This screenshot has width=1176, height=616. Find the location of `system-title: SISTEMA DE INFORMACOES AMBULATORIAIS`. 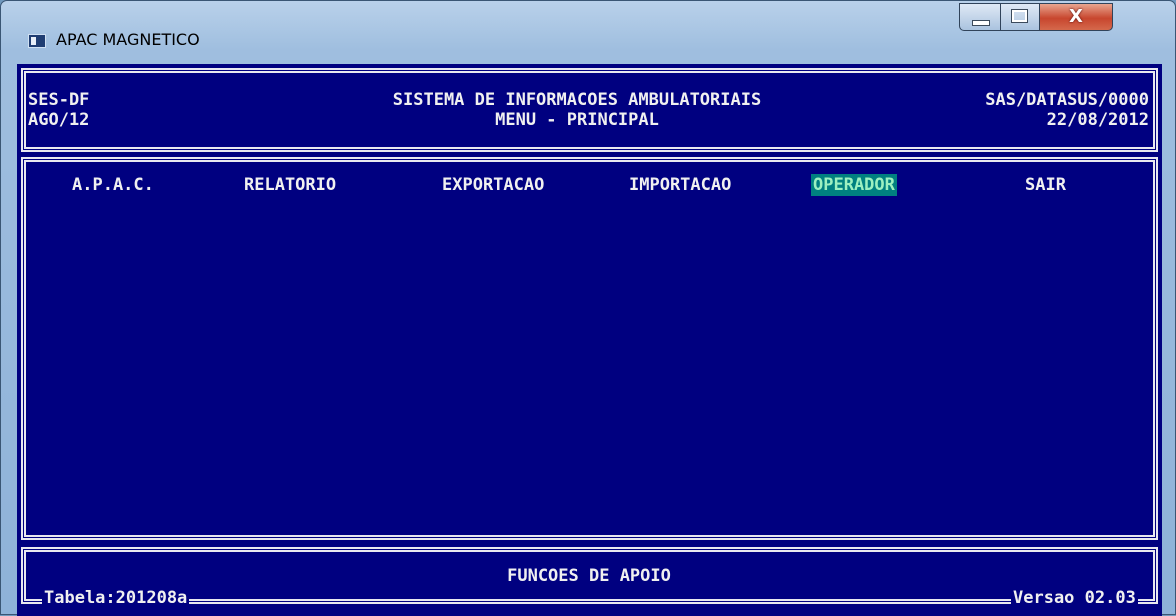

system-title: SISTEMA DE INFORMACOES AMBULATORIAIS is located at coordinates (577, 100).